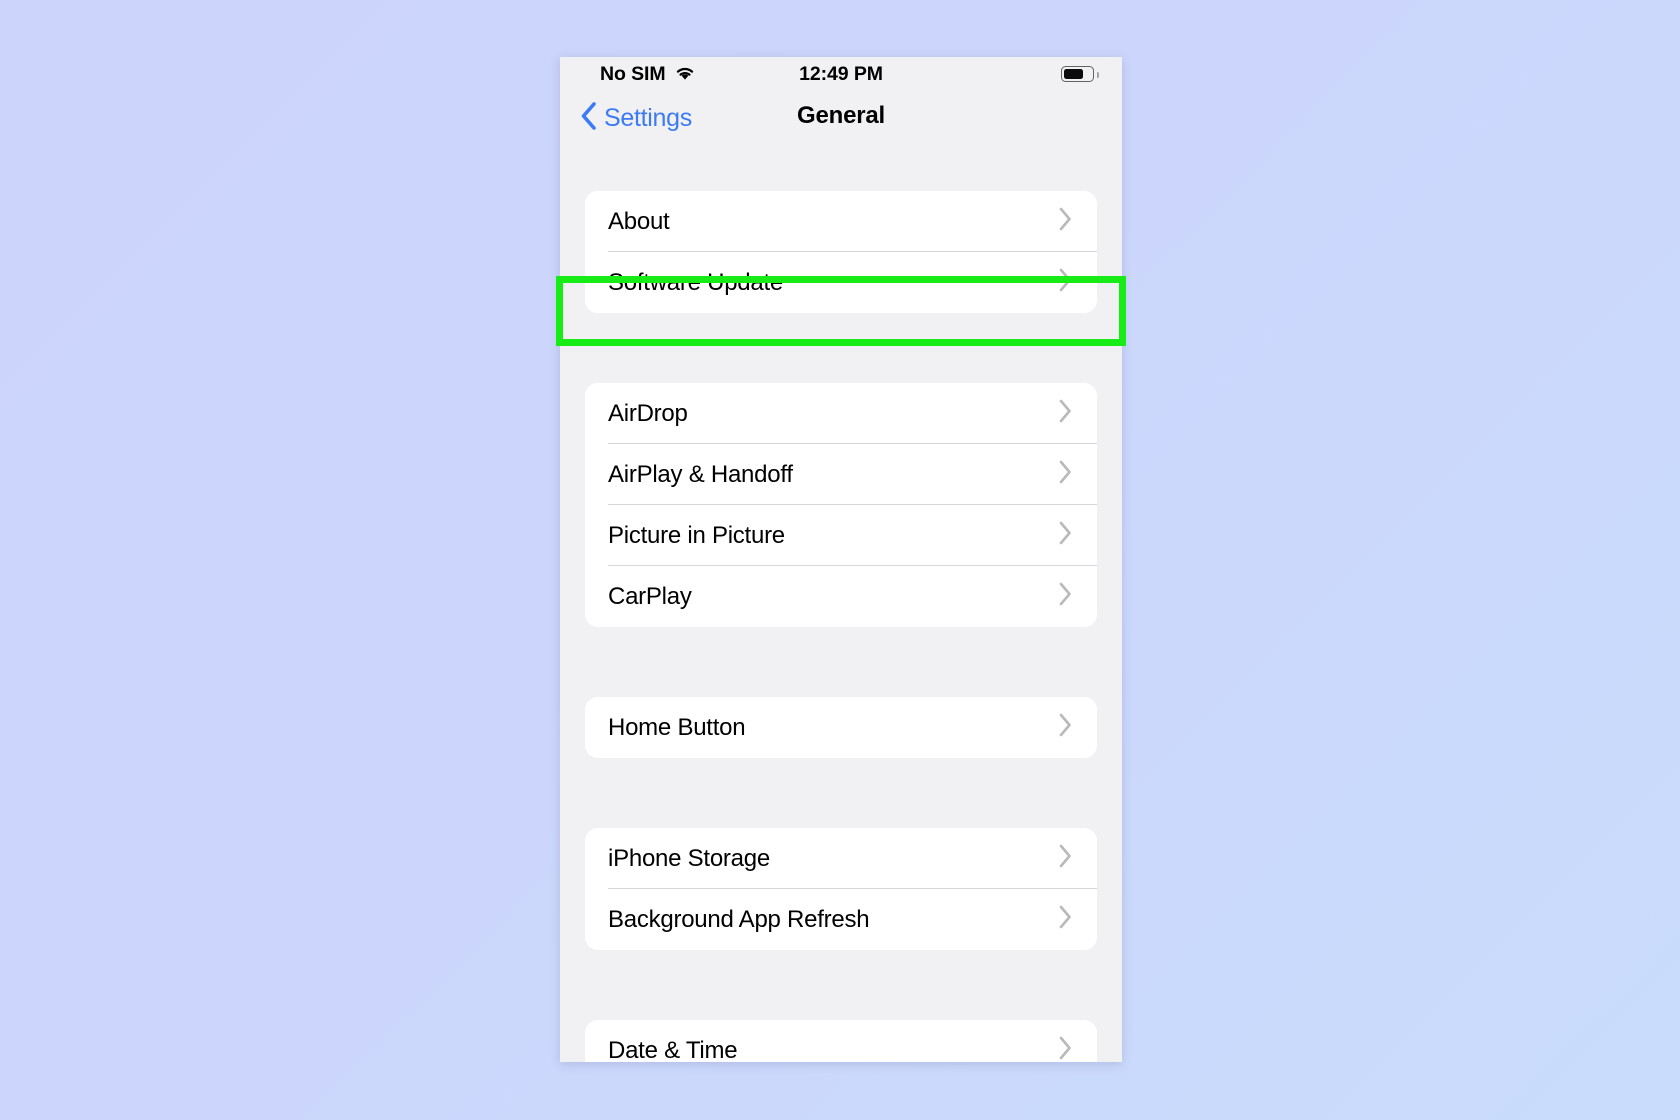 The image size is (1680, 1120). Describe the element at coordinates (841, 474) in the screenshot. I see `settings-row: AirPlay & Handoff` at that location.